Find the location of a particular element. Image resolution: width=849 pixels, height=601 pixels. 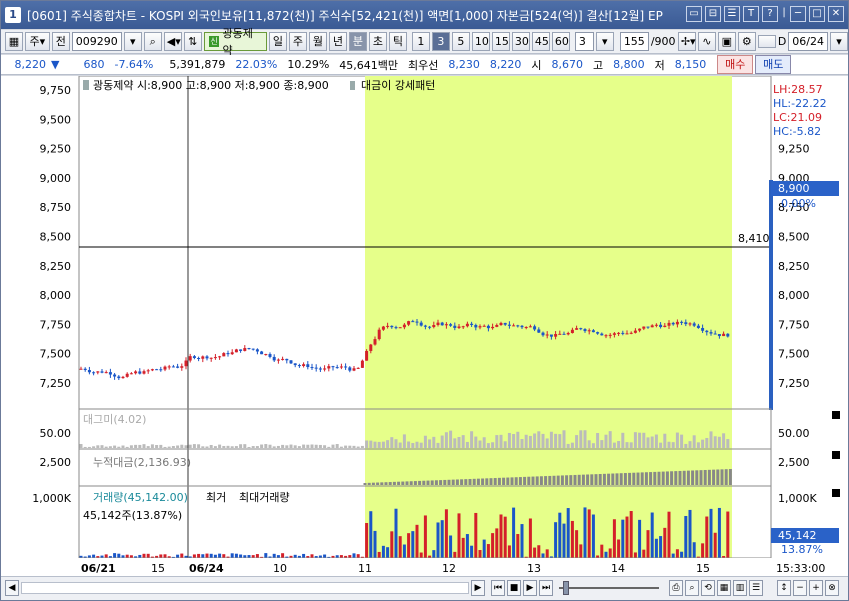

font-icon: T is located at coordinates (751, 14).